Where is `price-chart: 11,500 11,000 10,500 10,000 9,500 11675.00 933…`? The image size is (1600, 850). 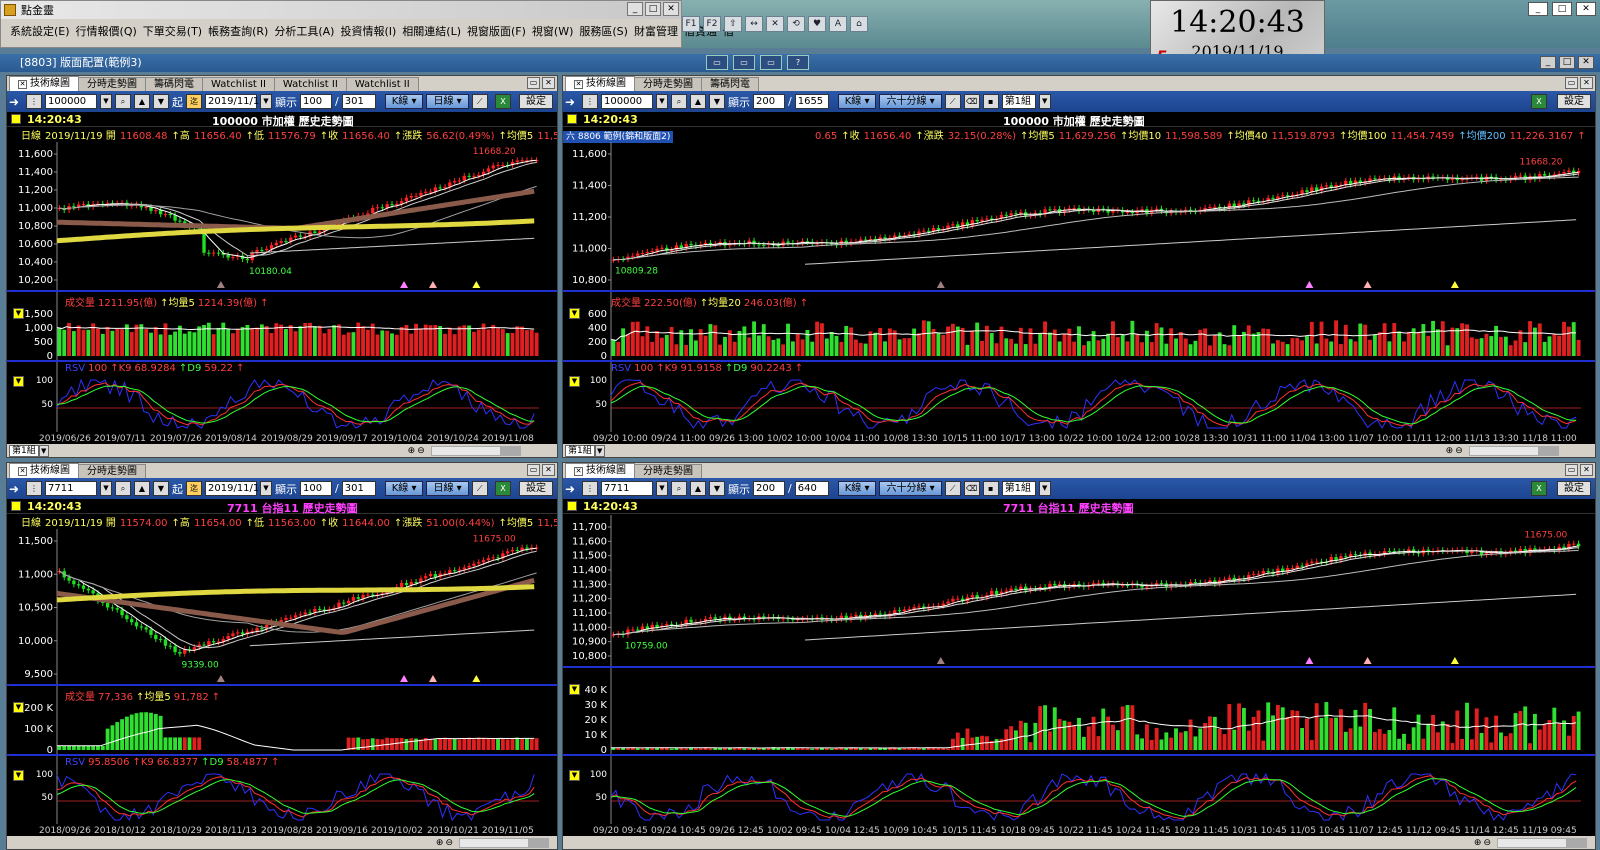 price-chart: 11,500 11,000 10,500 10,000 9,500 11675.00 933… is located at coordinates (282, 606).